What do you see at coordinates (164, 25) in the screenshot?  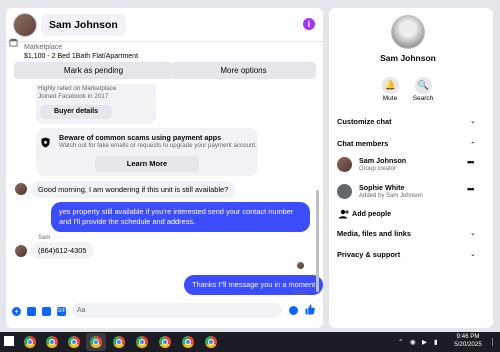 I see `chat-header: Sam Johnson` at bounding box center [164, 25].